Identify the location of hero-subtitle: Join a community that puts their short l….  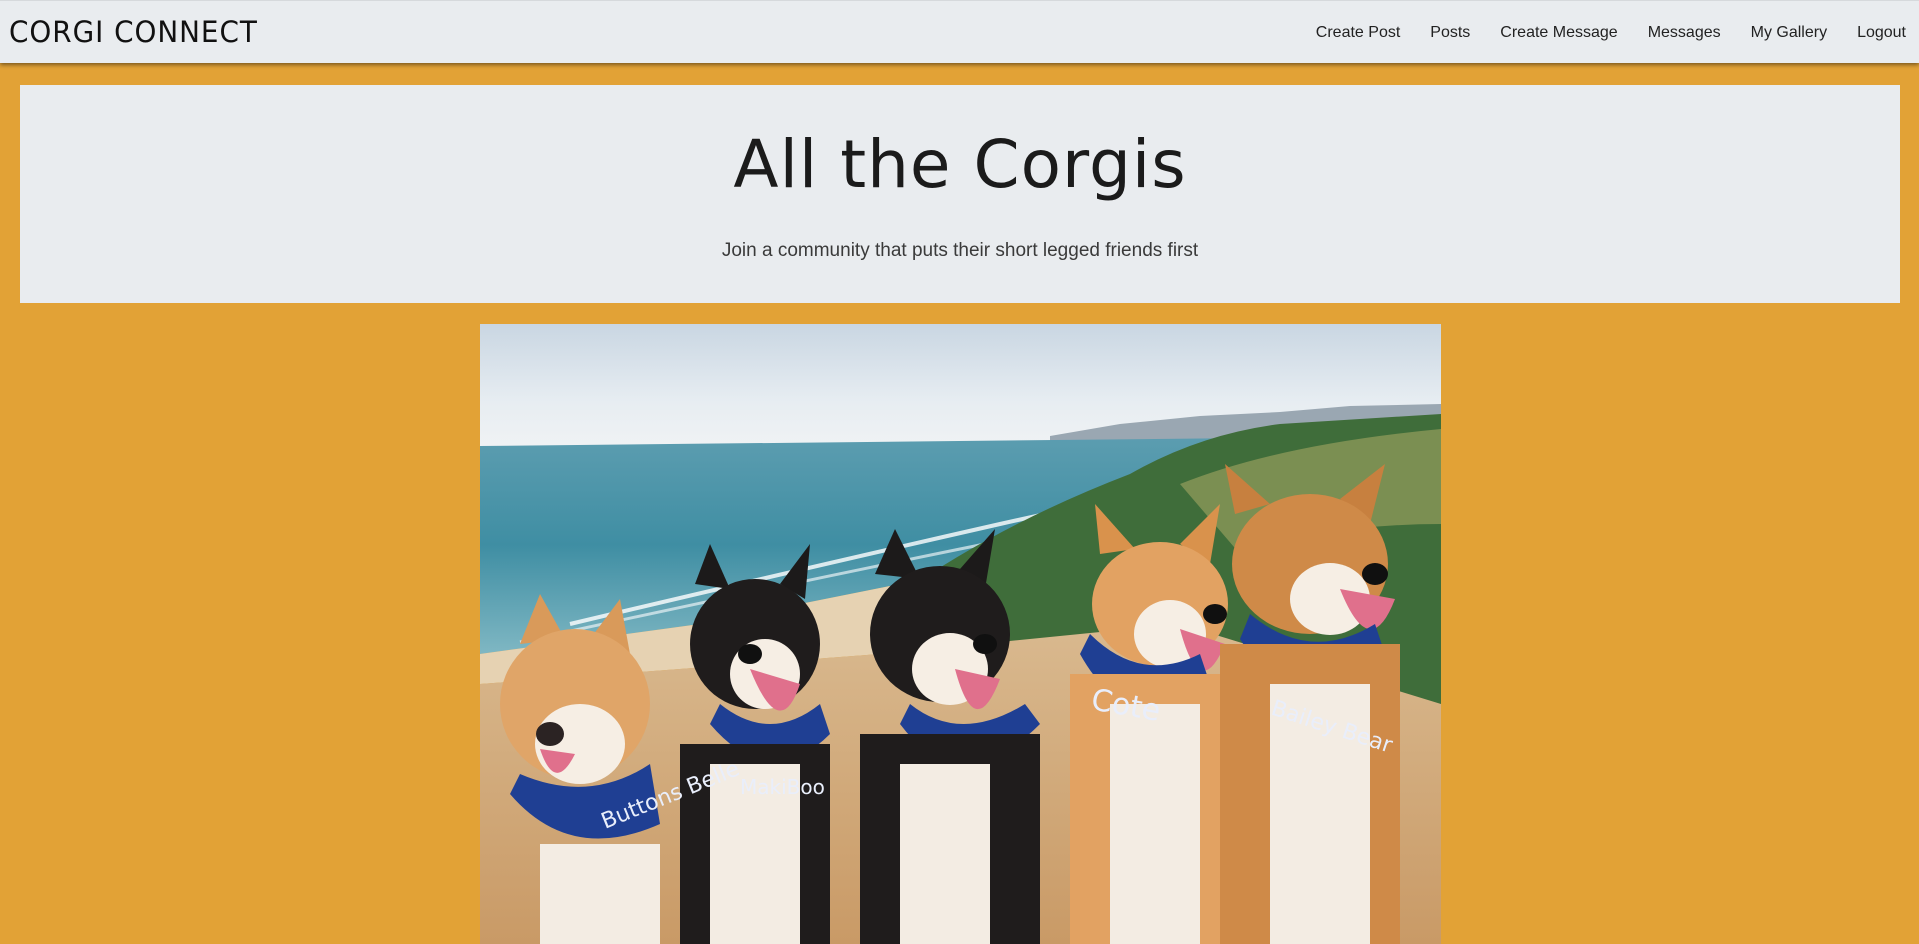
(960, 250).